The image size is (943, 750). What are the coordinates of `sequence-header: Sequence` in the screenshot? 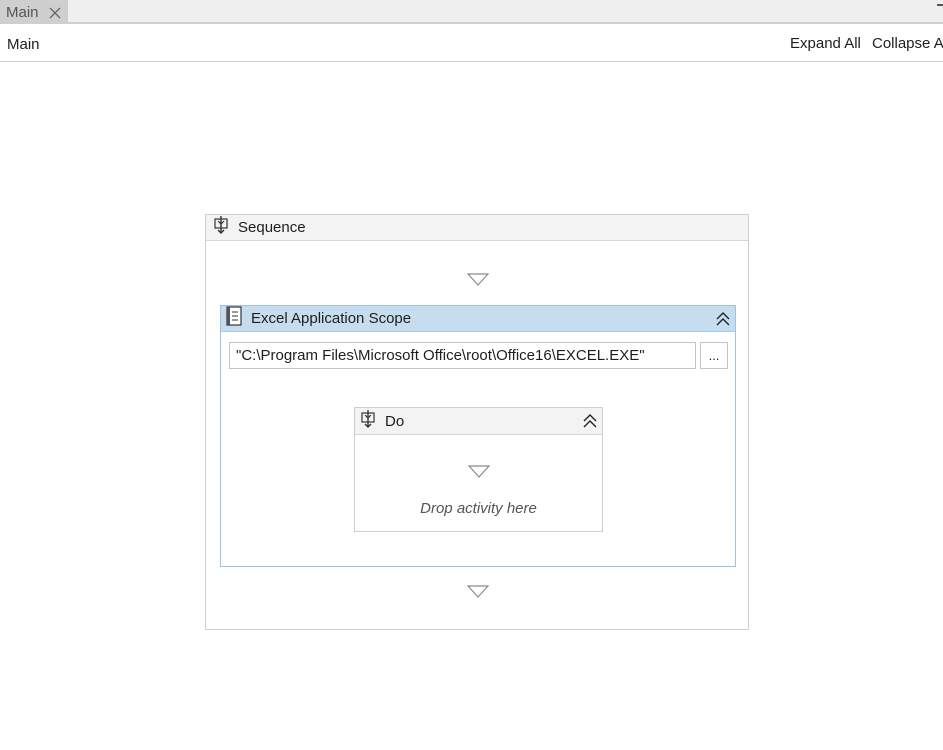 It's located at (477, 228).